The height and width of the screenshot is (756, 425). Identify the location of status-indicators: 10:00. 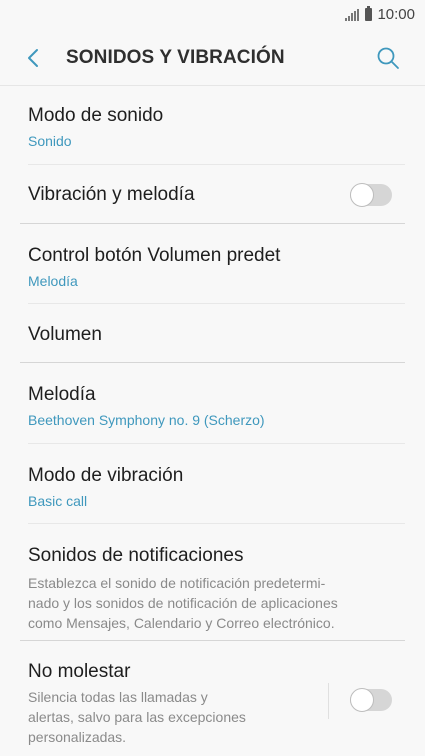
(380, 14).